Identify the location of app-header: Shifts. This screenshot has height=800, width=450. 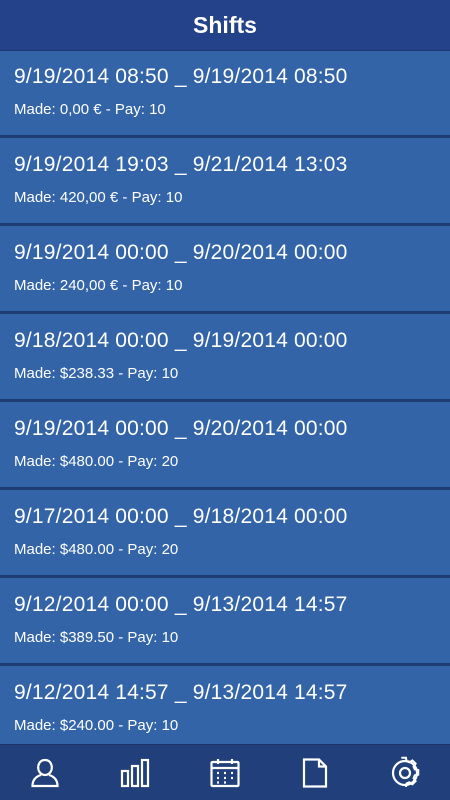
(225, 25).